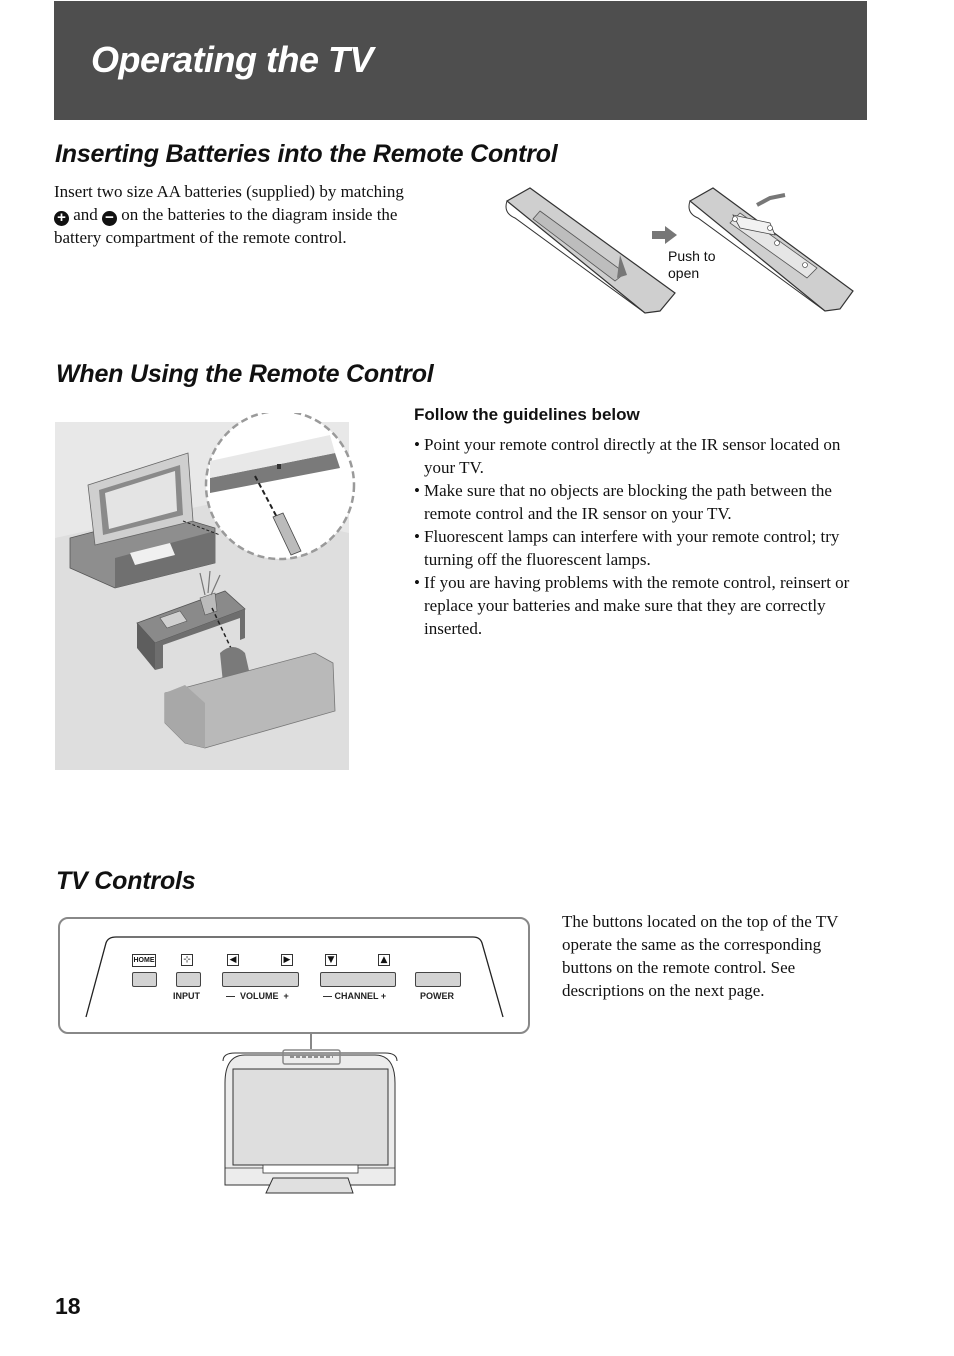 This screenshot has width=954, height=1356. I want to click on tv-front-illustration, so click(310, 1113).